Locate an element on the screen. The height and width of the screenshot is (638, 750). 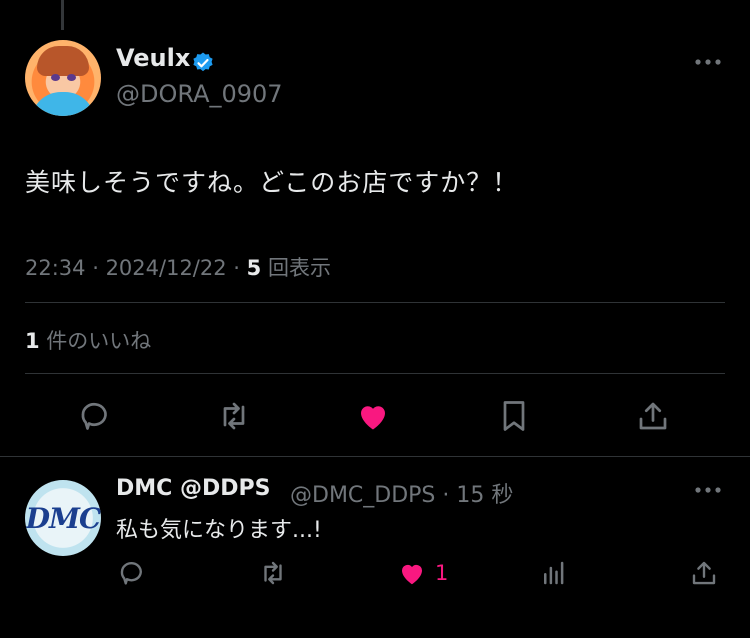
reply-text: 私も気になります...! is located at coordinates (219, 530).